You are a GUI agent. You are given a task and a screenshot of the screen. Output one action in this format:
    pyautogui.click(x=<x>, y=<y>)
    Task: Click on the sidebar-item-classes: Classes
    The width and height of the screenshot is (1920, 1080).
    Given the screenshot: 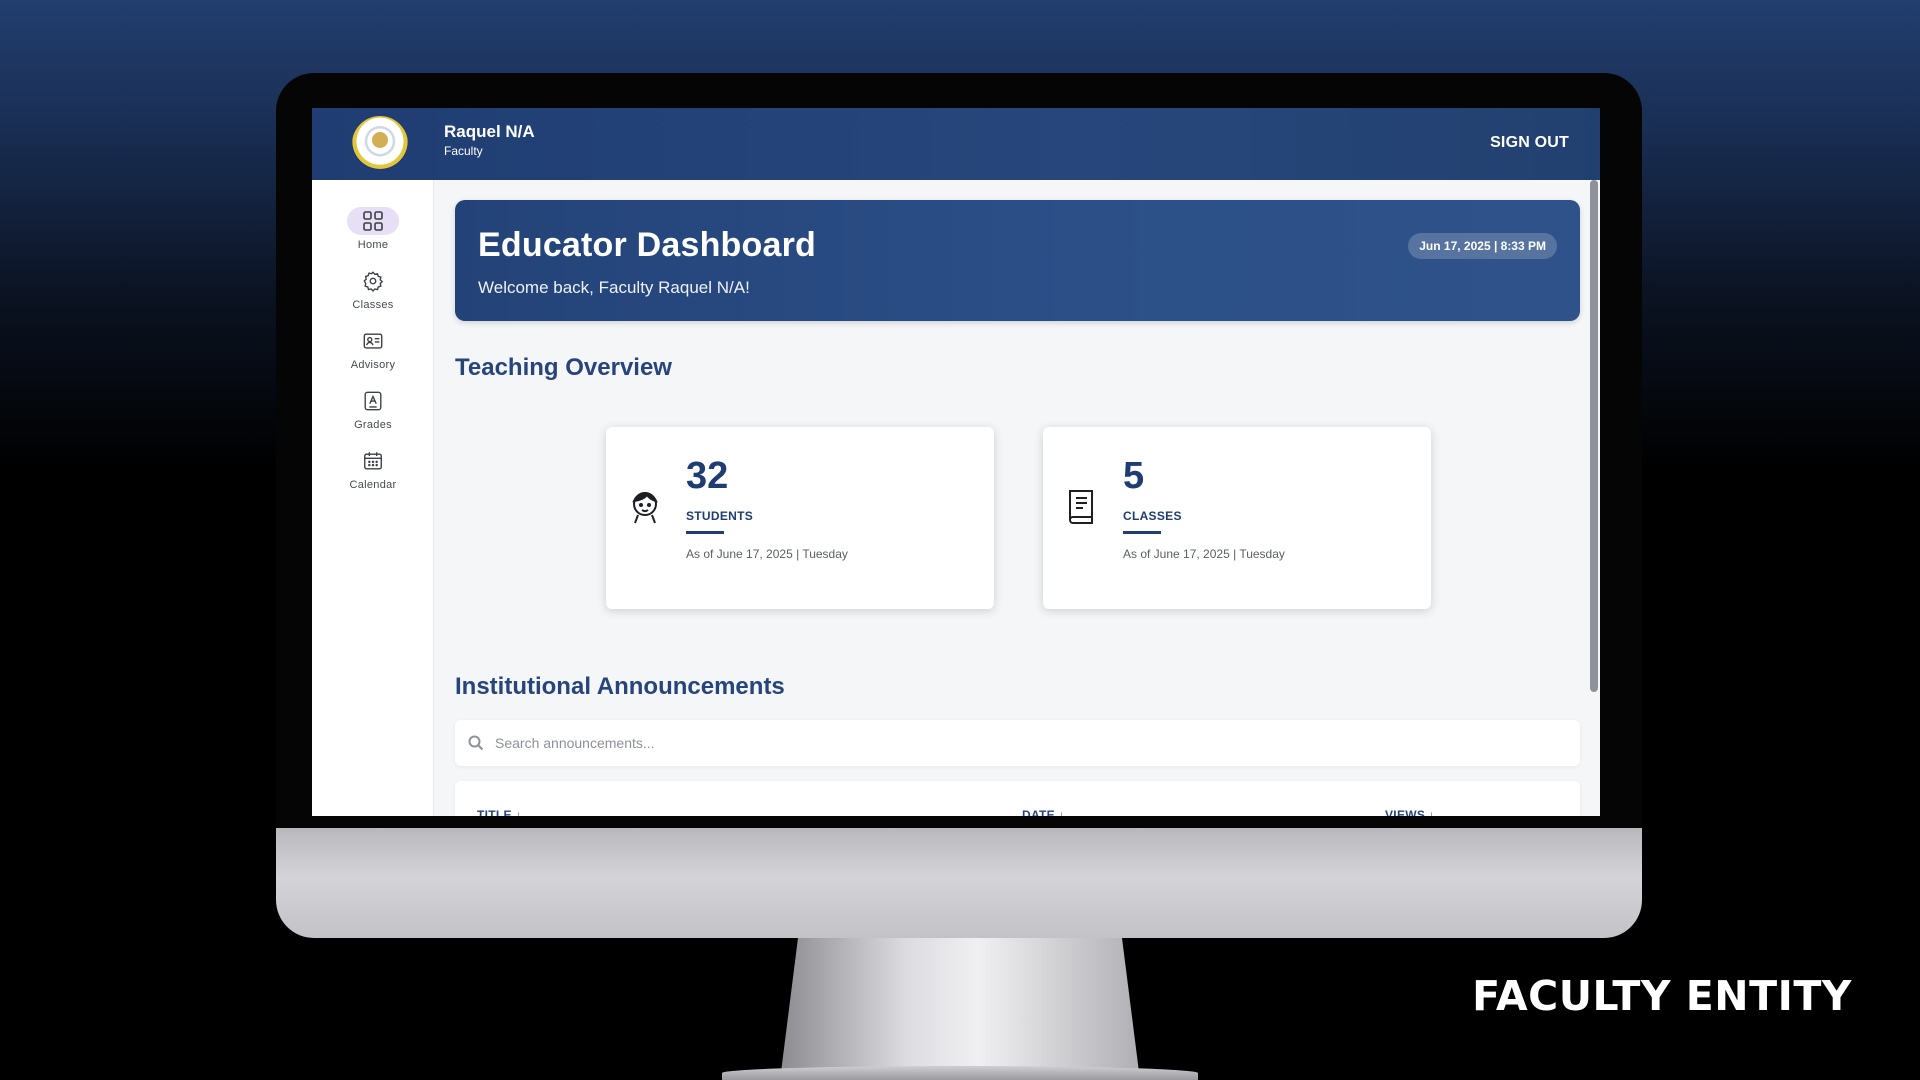 What is the action you would take?
    pyautogui.click(x=373, y=293)
    